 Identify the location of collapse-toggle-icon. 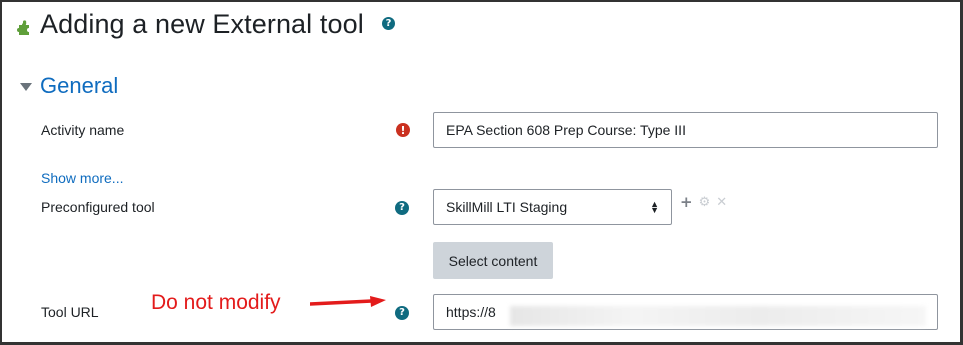
(26, 87).